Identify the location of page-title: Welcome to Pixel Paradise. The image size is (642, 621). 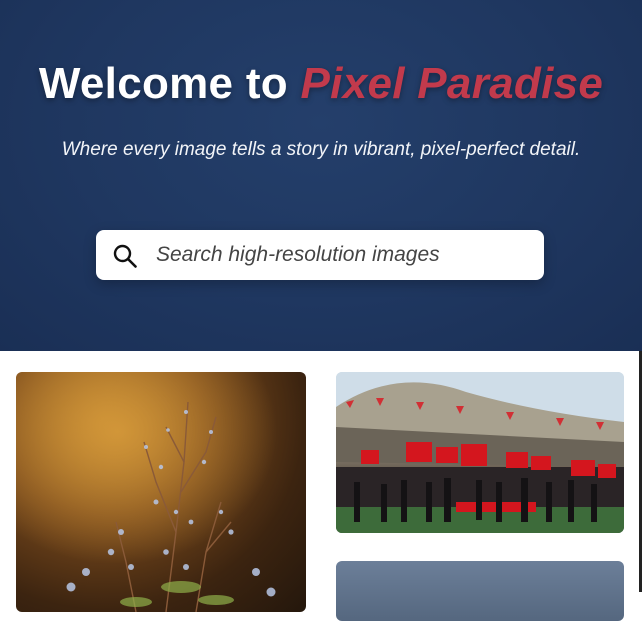
(321, 84).